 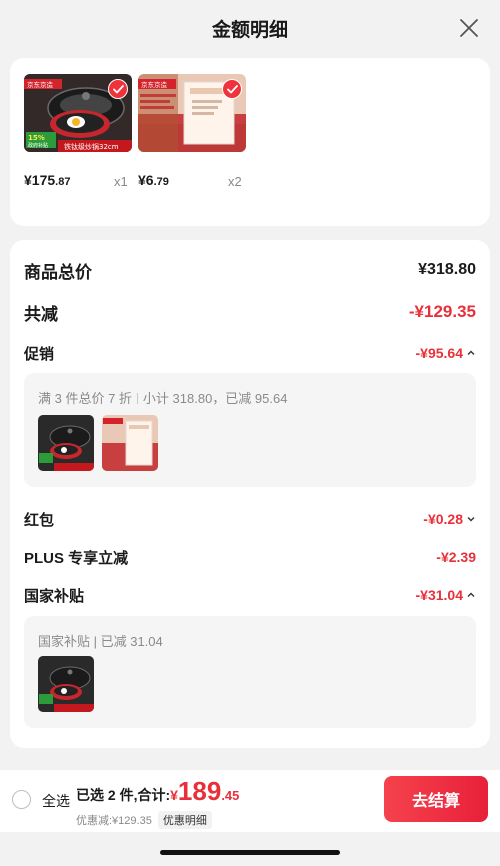 I want to click on page-title: 金额明细, so click(x=249, y=30).